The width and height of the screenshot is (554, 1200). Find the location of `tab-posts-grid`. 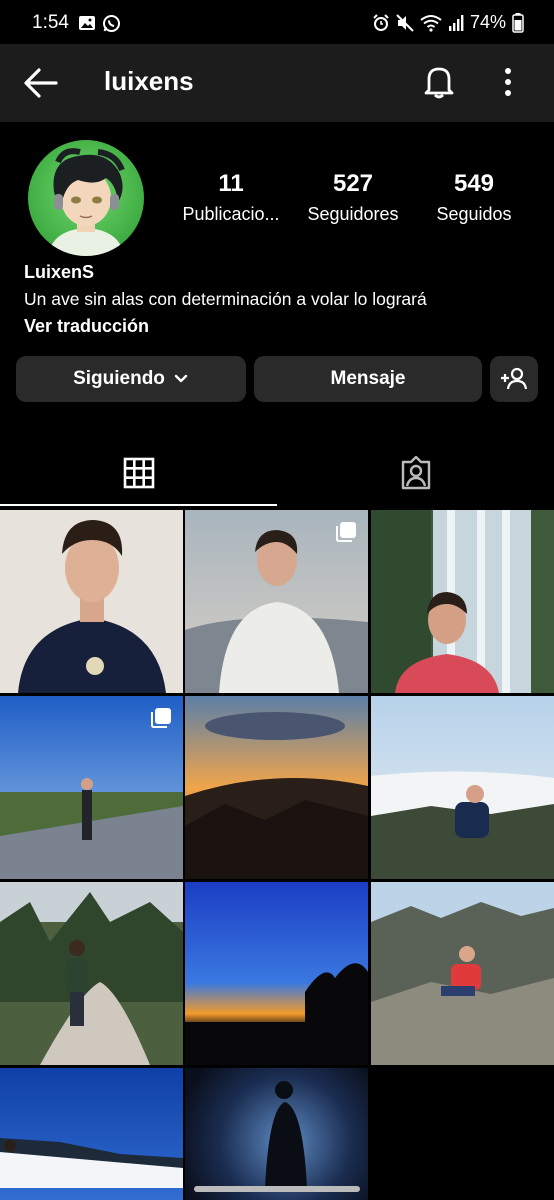

tab-posts-grid is located at coordinates (138, 473).